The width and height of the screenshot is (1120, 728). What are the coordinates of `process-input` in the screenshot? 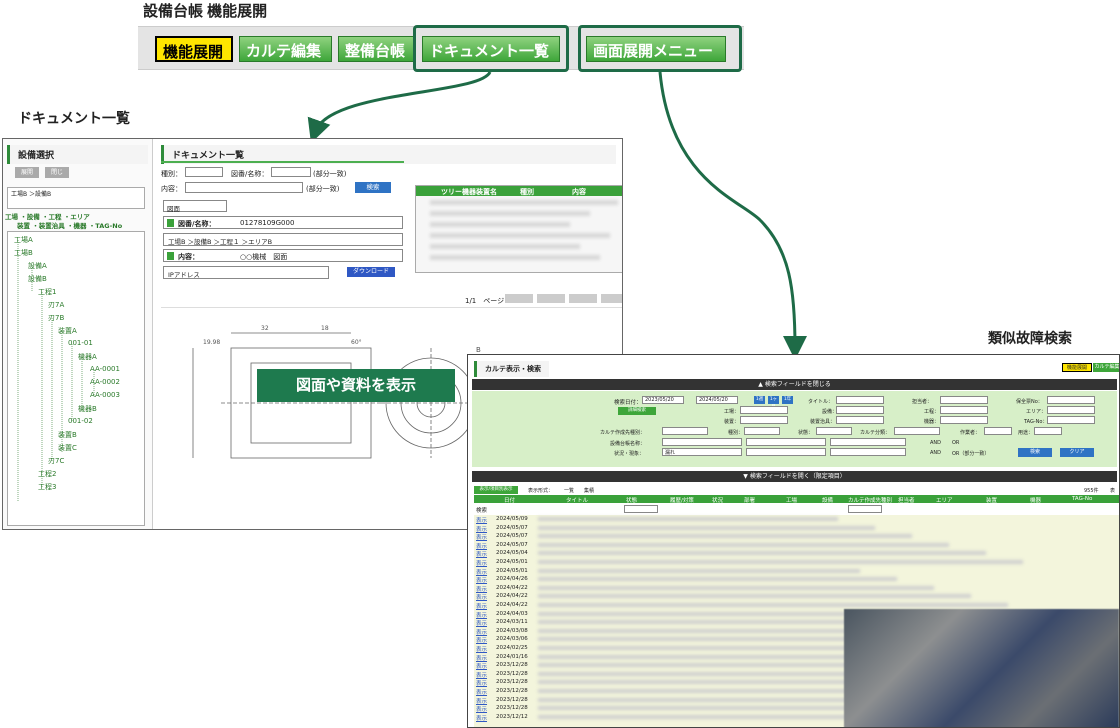 It's located at (964, 410).